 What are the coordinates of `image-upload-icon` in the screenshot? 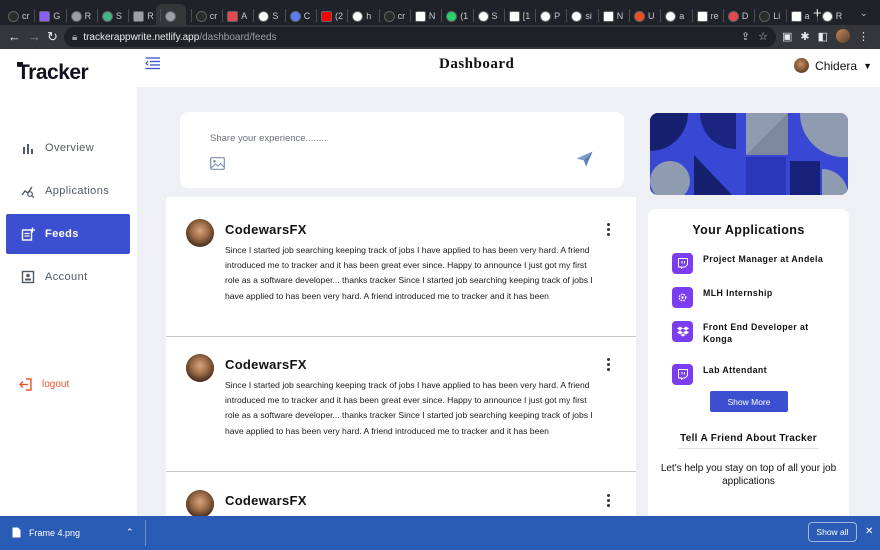 It's located at (217, 163).